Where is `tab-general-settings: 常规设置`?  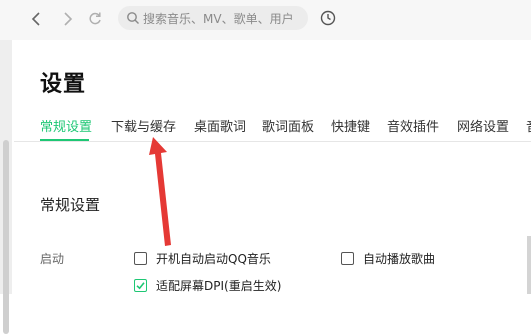
tab-general-settings: 常规设置 is located at coordinates (66, 125).